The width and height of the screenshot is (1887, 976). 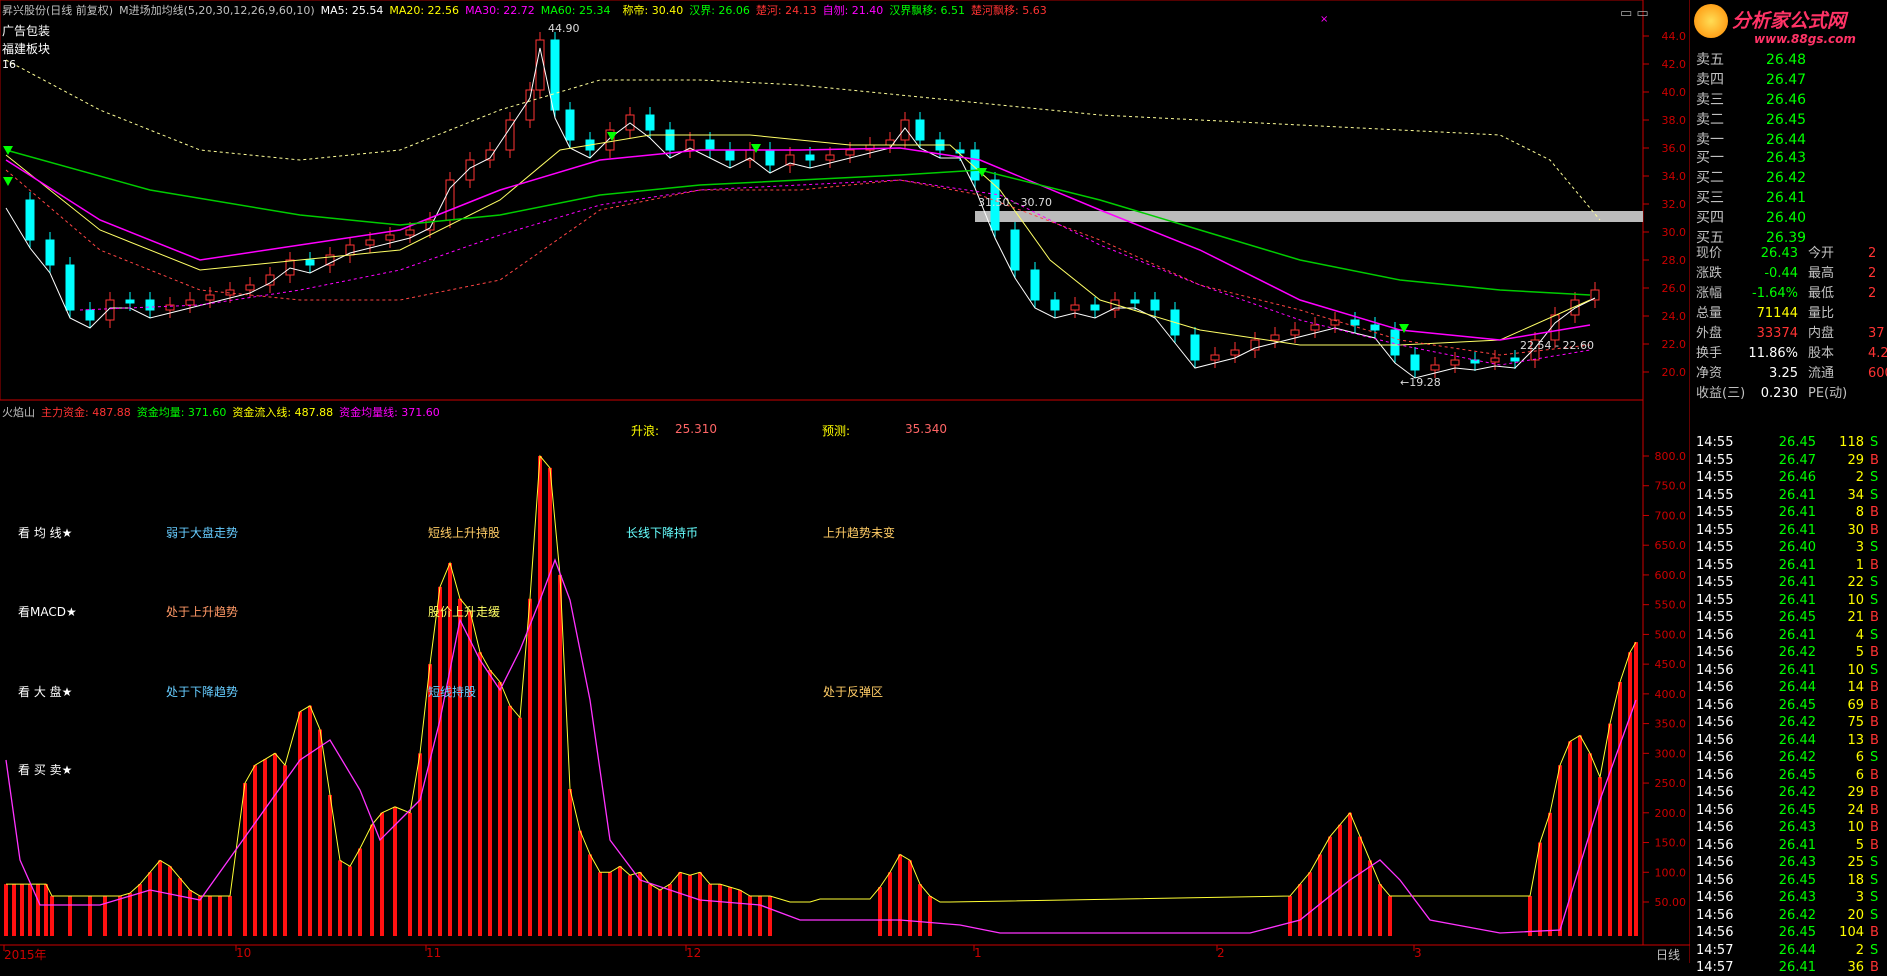 What do you see at coordinates (1859, 635) in the screenshot?
I see `tick-volume: 4` at bounding box center [1859, 635].